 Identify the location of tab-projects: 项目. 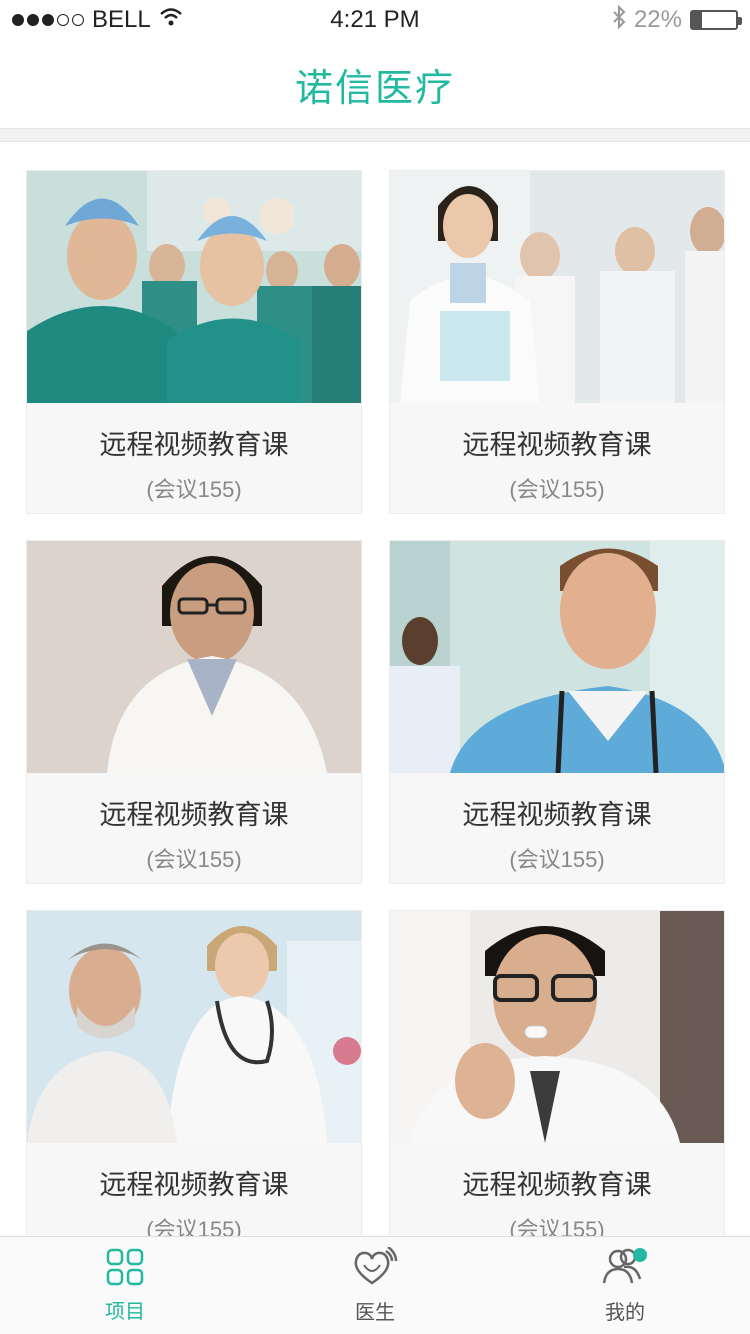
(125, 1285).